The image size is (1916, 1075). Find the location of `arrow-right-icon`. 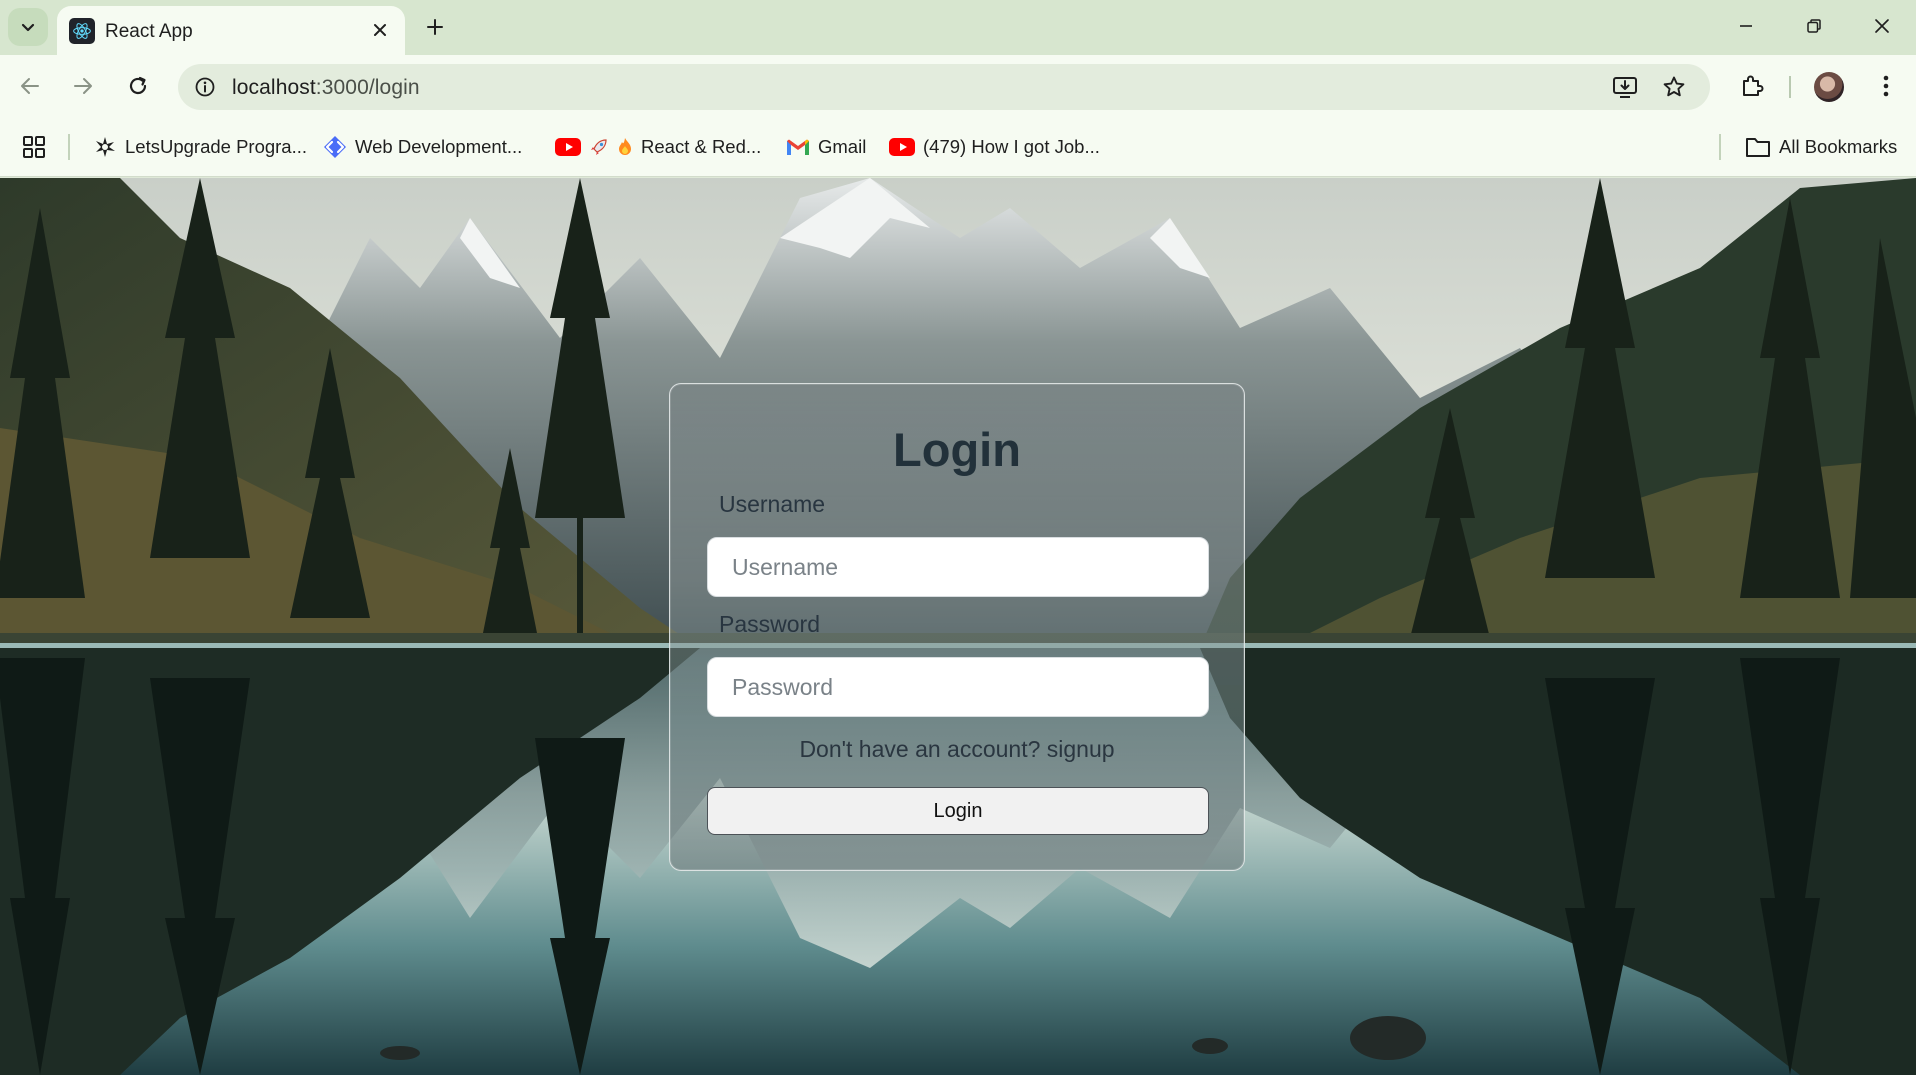

arrow-right-icon is located at coordinates (83, 86).